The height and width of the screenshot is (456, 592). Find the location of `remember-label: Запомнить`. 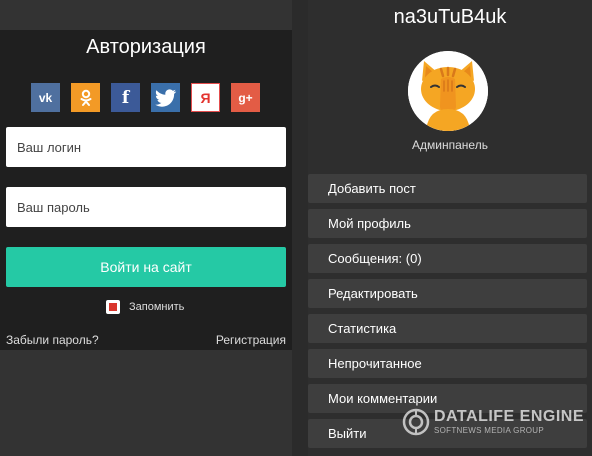

remember-label: Запомнить is located at coordinates (157, 307).